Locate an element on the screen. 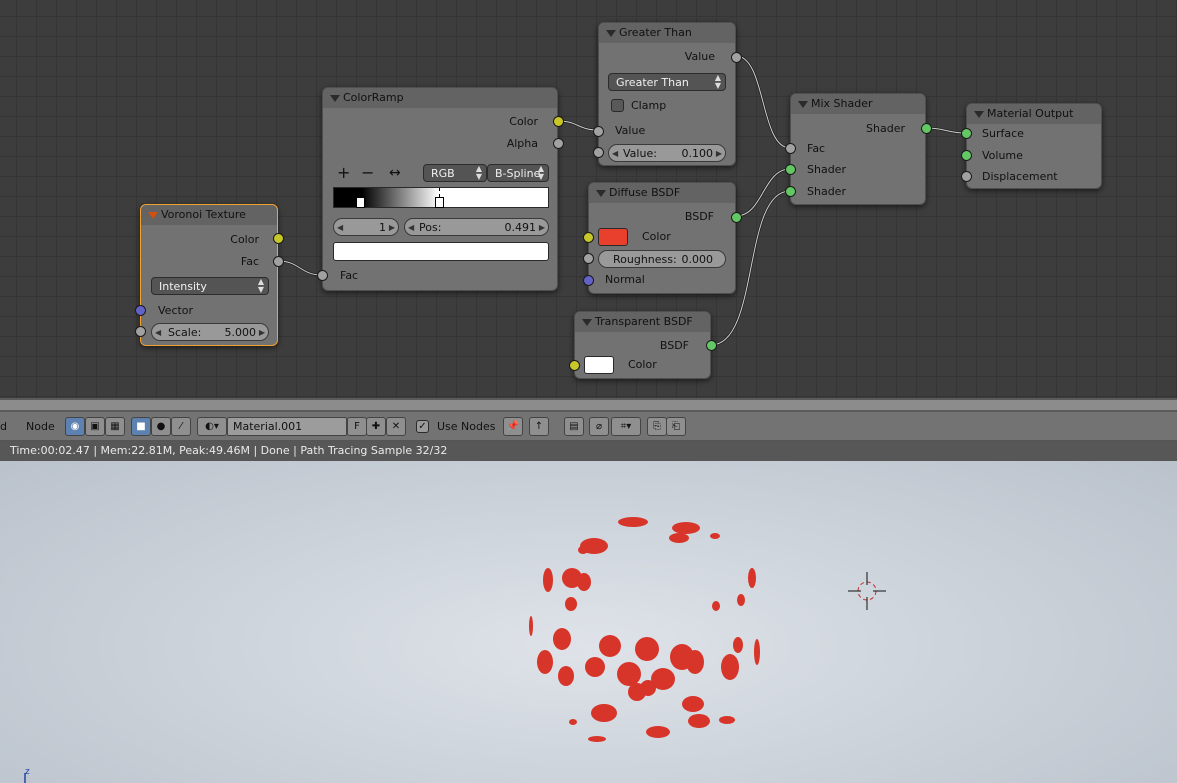 This screenshot has width=1177, height=783. voronoi-scale-field: ◀ Scale: 5.000 ▶ is located at coordinates (210, 332).